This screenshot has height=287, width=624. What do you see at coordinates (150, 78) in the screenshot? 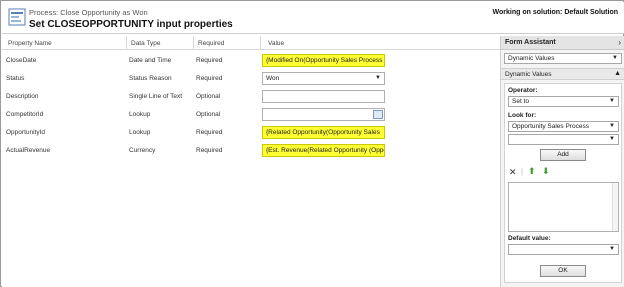
I see `data-type: Status Reason` at bounding box center [150, 78].